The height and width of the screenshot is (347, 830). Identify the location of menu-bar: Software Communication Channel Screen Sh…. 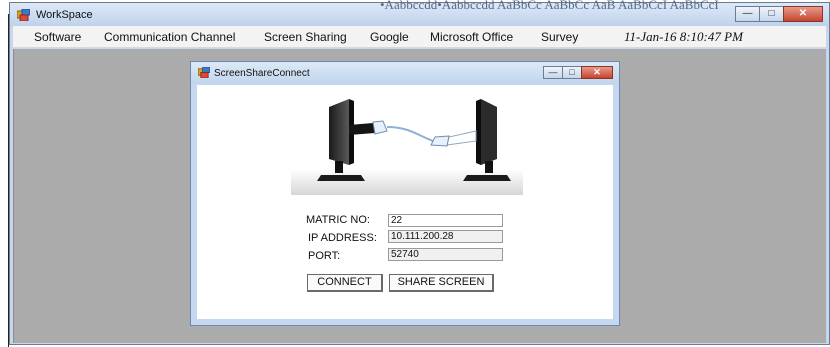
(419, 37).